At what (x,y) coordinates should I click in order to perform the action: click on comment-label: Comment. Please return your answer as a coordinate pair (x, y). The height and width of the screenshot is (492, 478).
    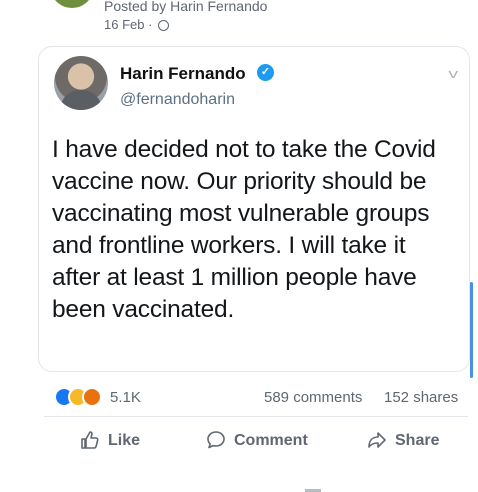
    Looking at the image, I should click on (271, 440).